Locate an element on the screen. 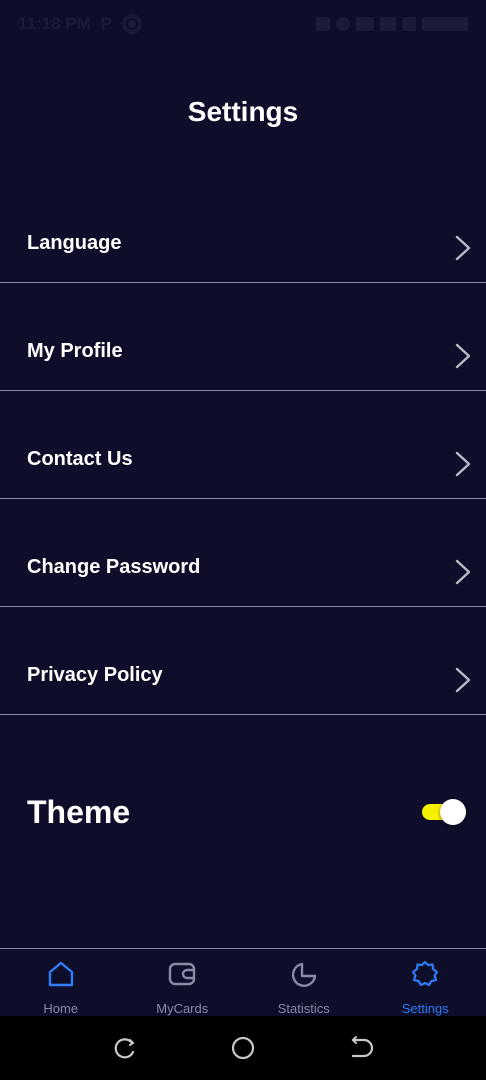 Image resolution: width=486 pixels, height=1080 pixels. mute-icon is located at coordinates (323, 24).